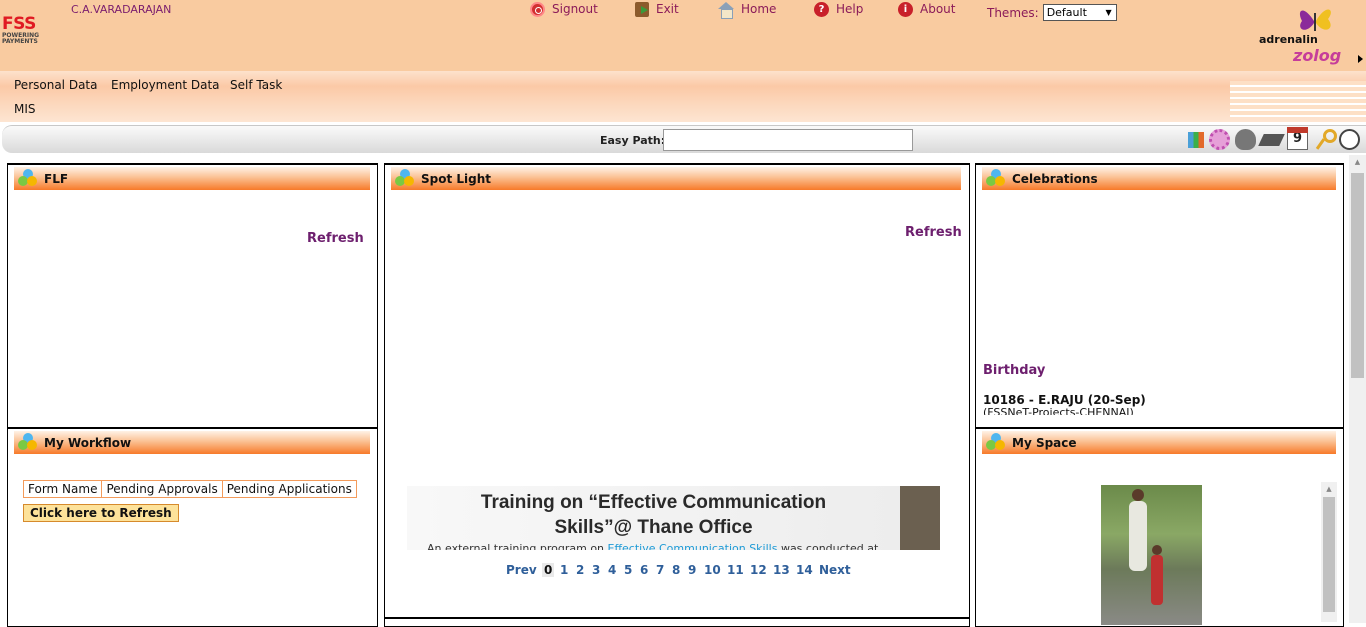 The image size is (1366, 627). What do you see at coordinates (162, 489) in the screenshot?
I see `column-header: Pending Approvals` at bounding box center [162, 489].